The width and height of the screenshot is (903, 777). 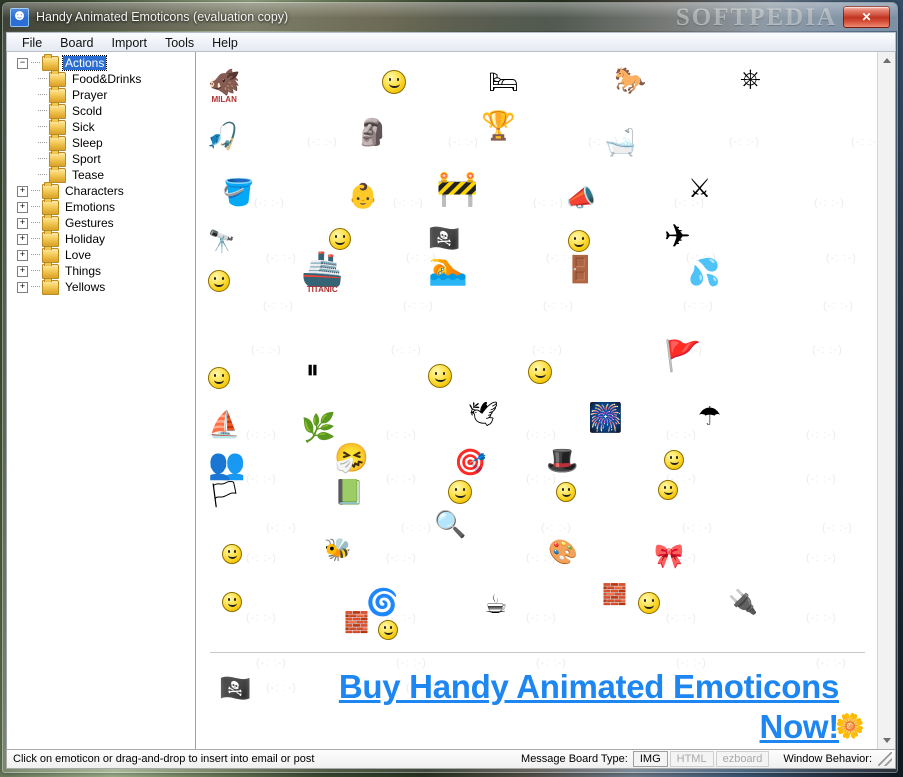 I want to click on emoticon-two-smileys-paused: ⏸, so click(x=312, y=370).